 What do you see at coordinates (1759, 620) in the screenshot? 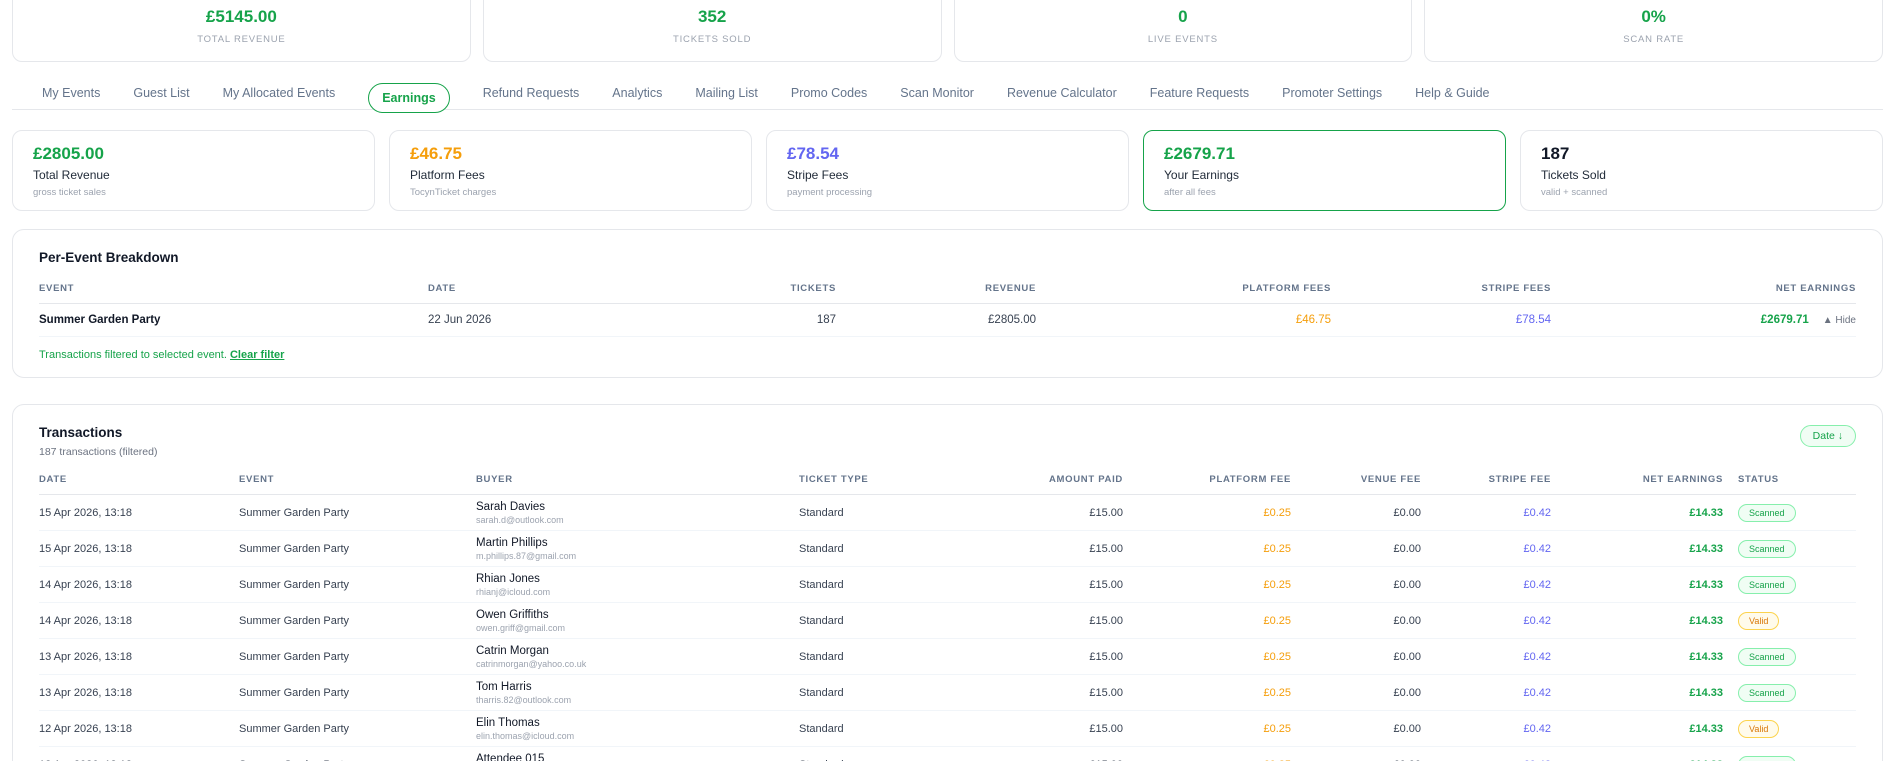
I see `status-badge: Valid` at bounding box center [1759, 620].